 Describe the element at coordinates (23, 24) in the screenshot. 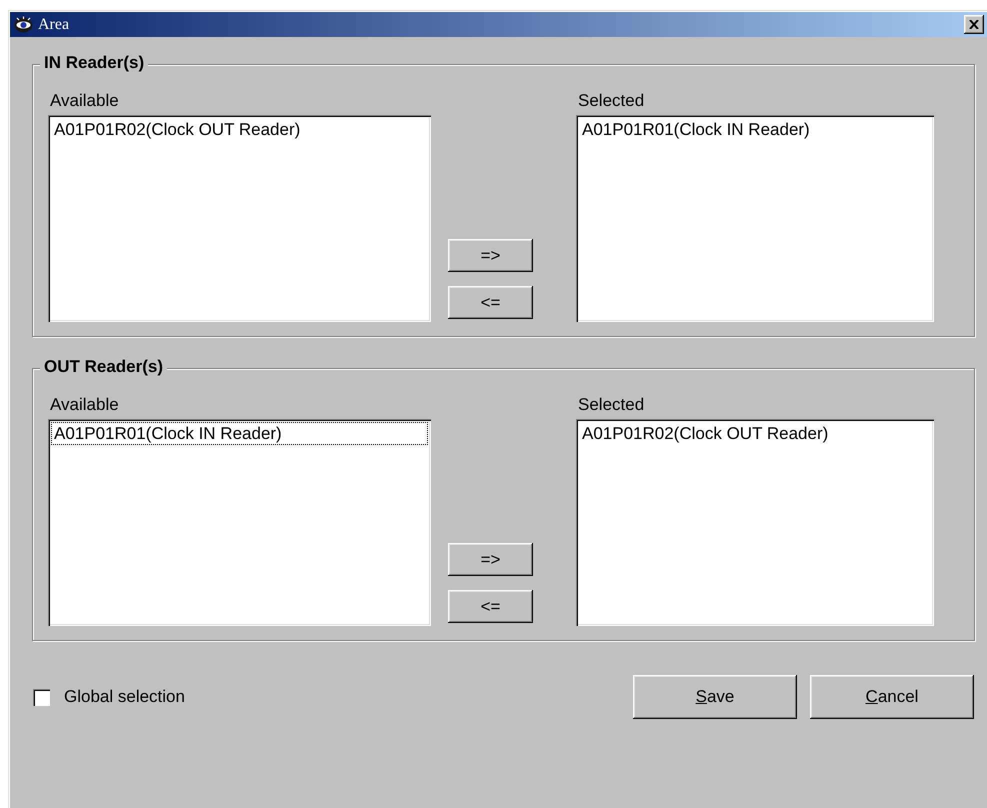

I see `eye-icon` at that location.